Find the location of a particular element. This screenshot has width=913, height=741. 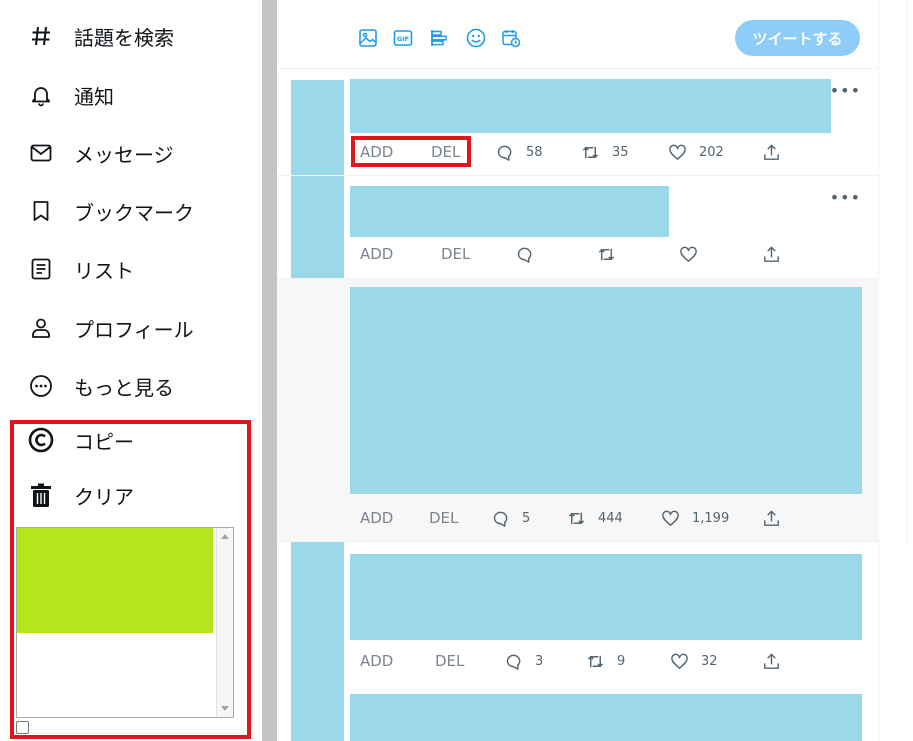

tweet-item: ADD DEL 3 9 32 is located at coordinates (578, 612).